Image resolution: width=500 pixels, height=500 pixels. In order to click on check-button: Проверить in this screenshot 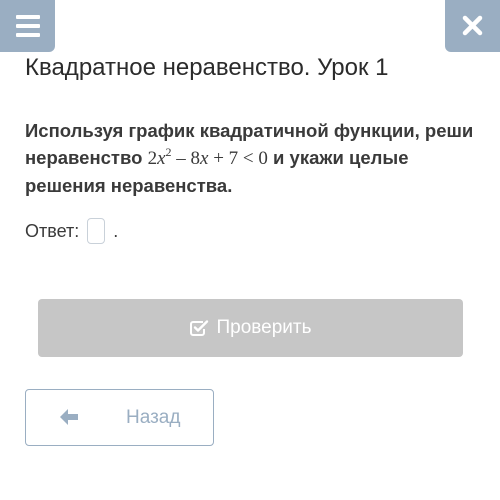, I will do `click(250, 328)`.